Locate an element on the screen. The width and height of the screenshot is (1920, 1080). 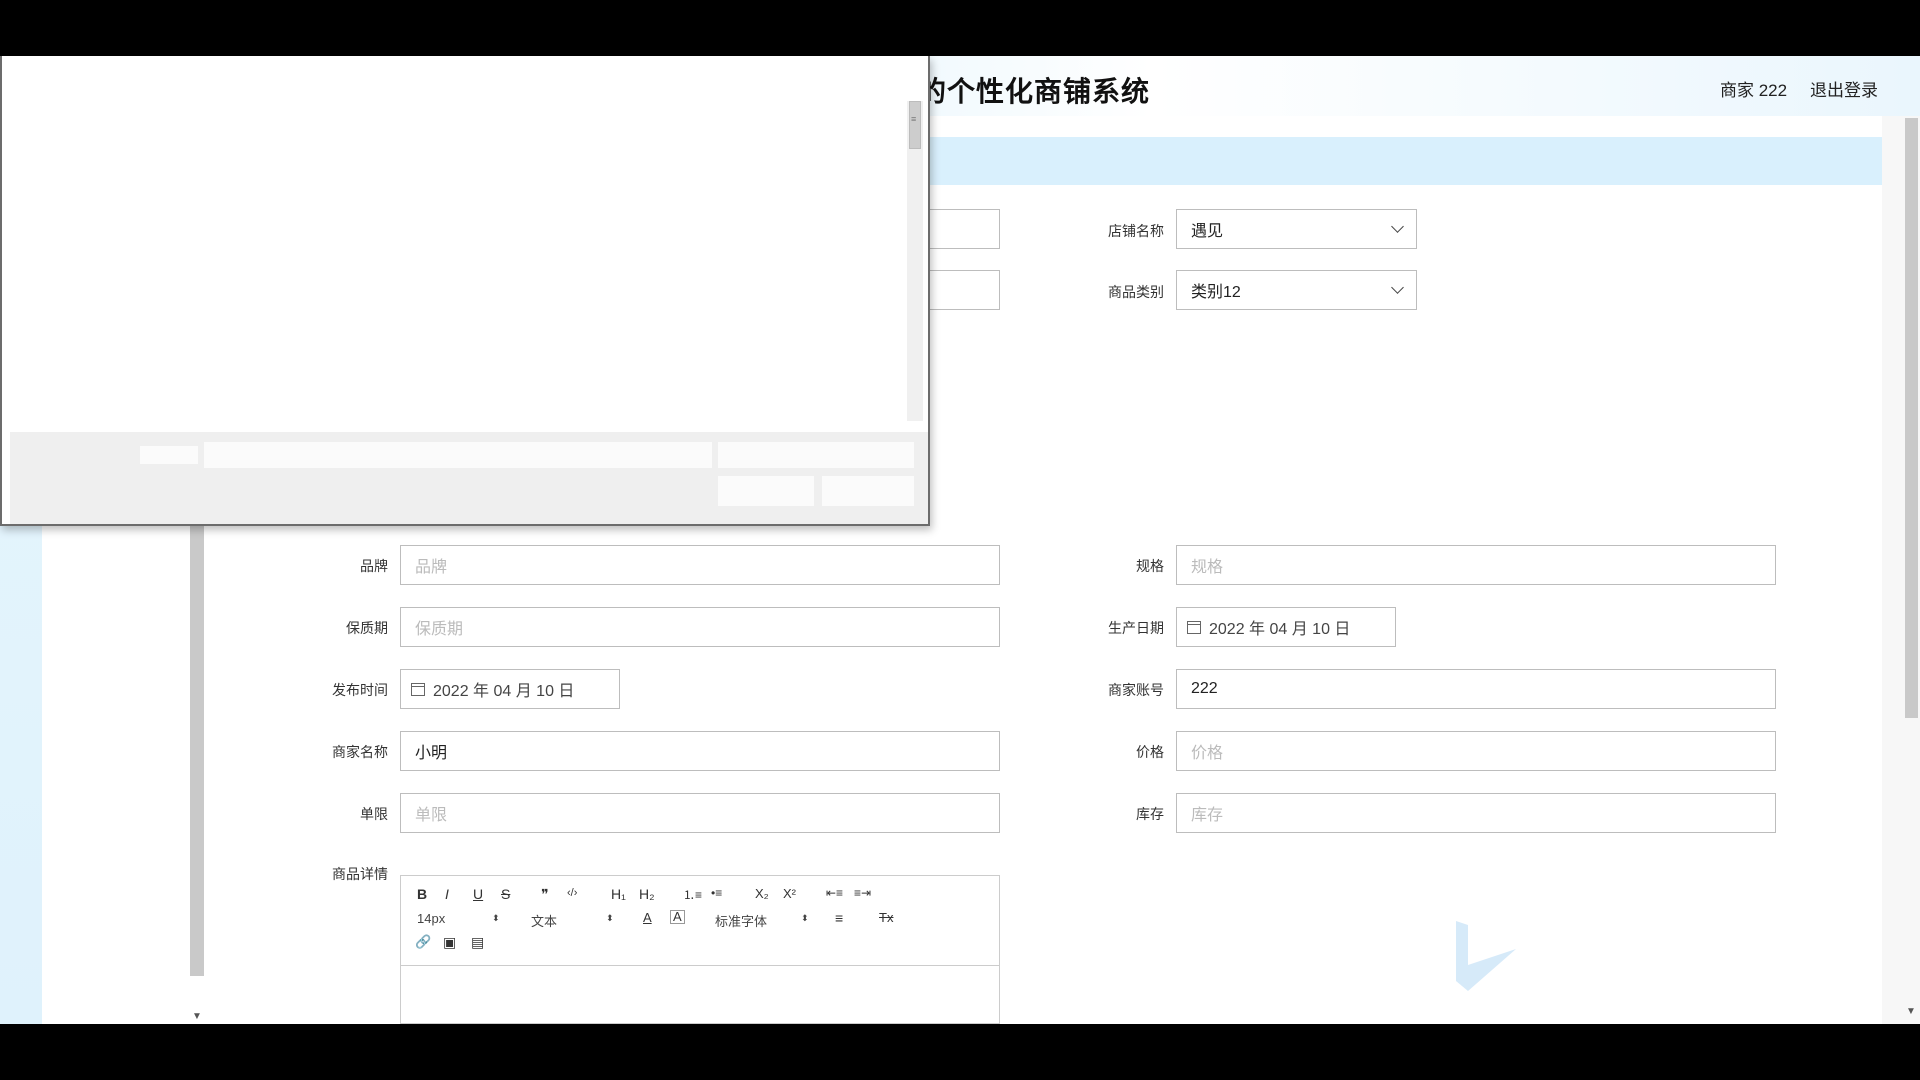
outdent-button: ⇤≡ is located at coordinates (834, 893).